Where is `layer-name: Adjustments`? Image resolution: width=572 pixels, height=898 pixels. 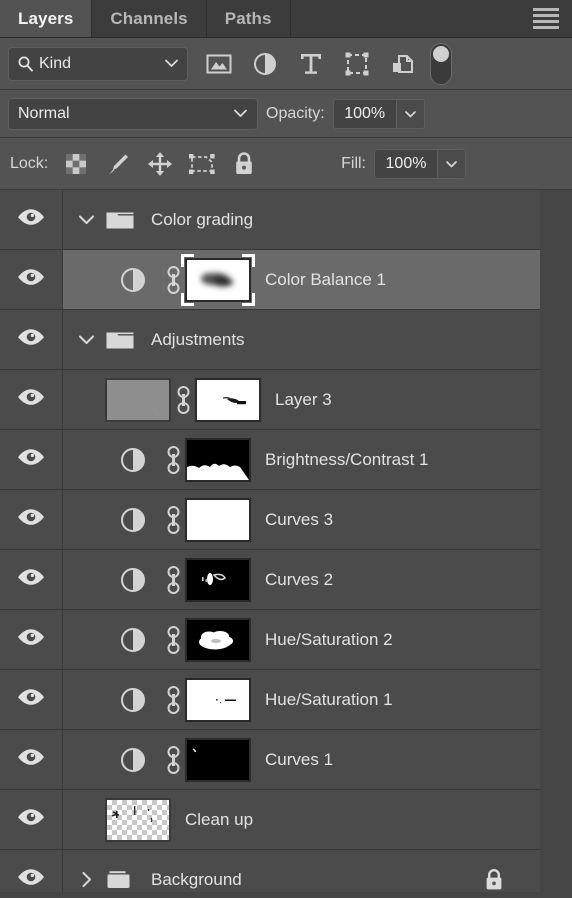
layer-name: Adjustments is located at coordinates (198, 340).